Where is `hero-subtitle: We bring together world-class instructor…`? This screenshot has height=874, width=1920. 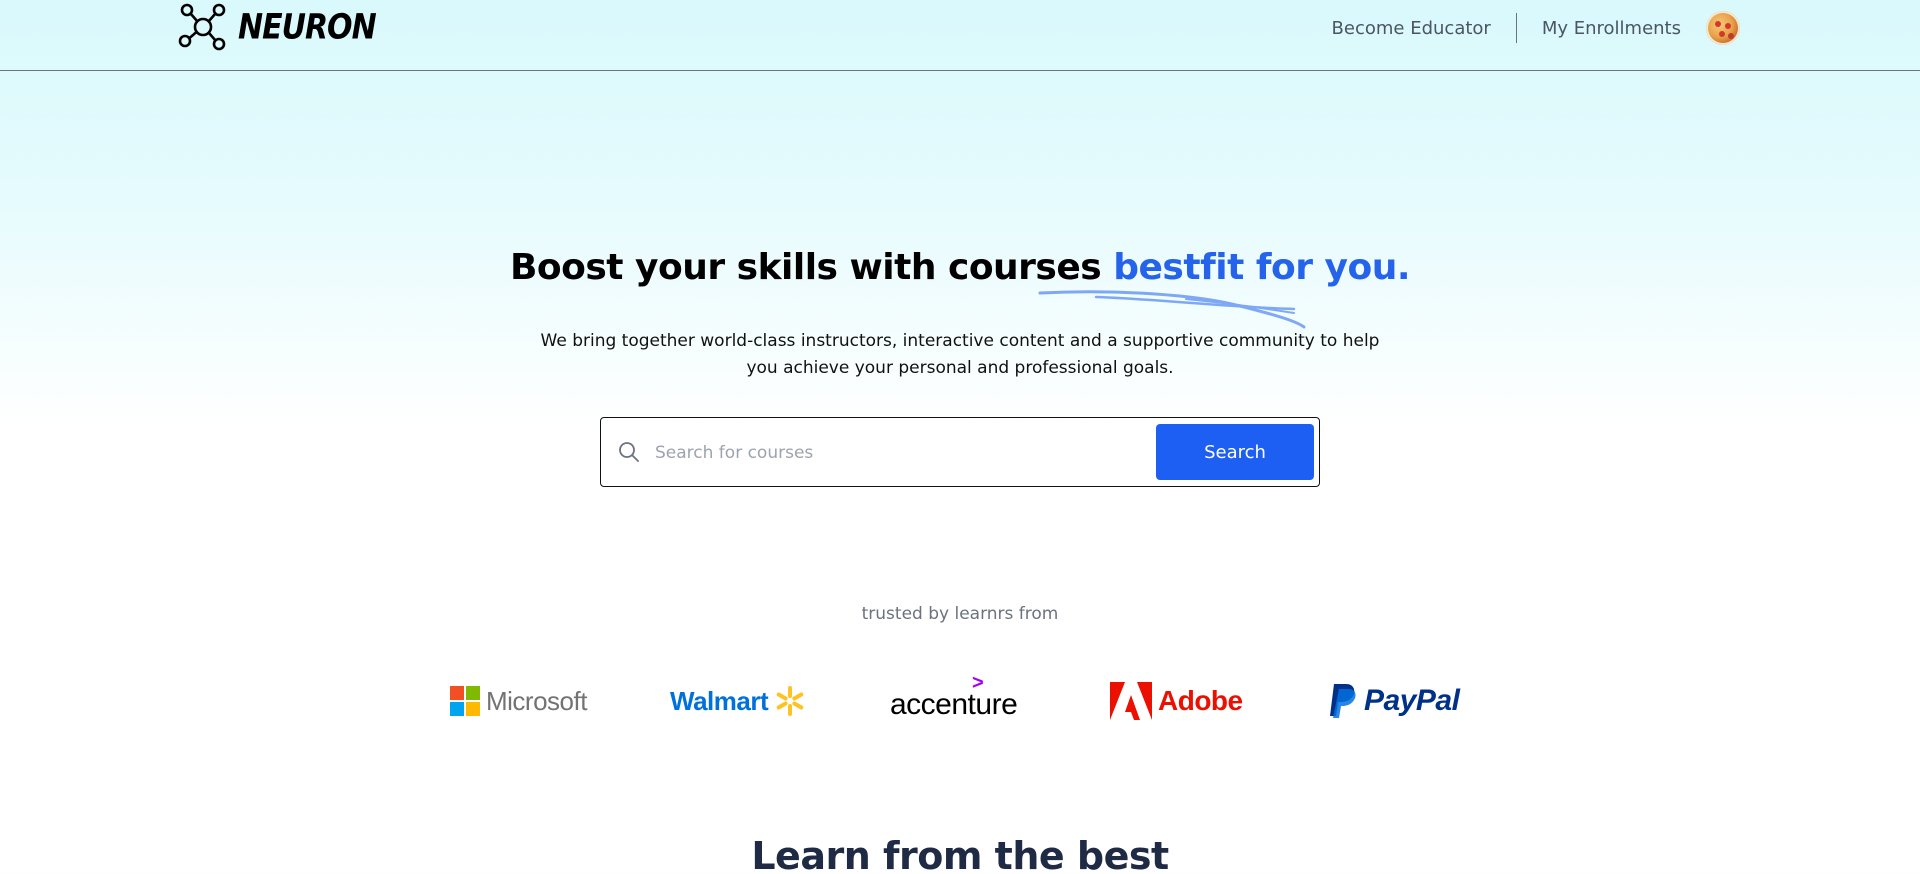 hero-subtitle: We bring together world-class instructor… is located at coordinates (960, 354).